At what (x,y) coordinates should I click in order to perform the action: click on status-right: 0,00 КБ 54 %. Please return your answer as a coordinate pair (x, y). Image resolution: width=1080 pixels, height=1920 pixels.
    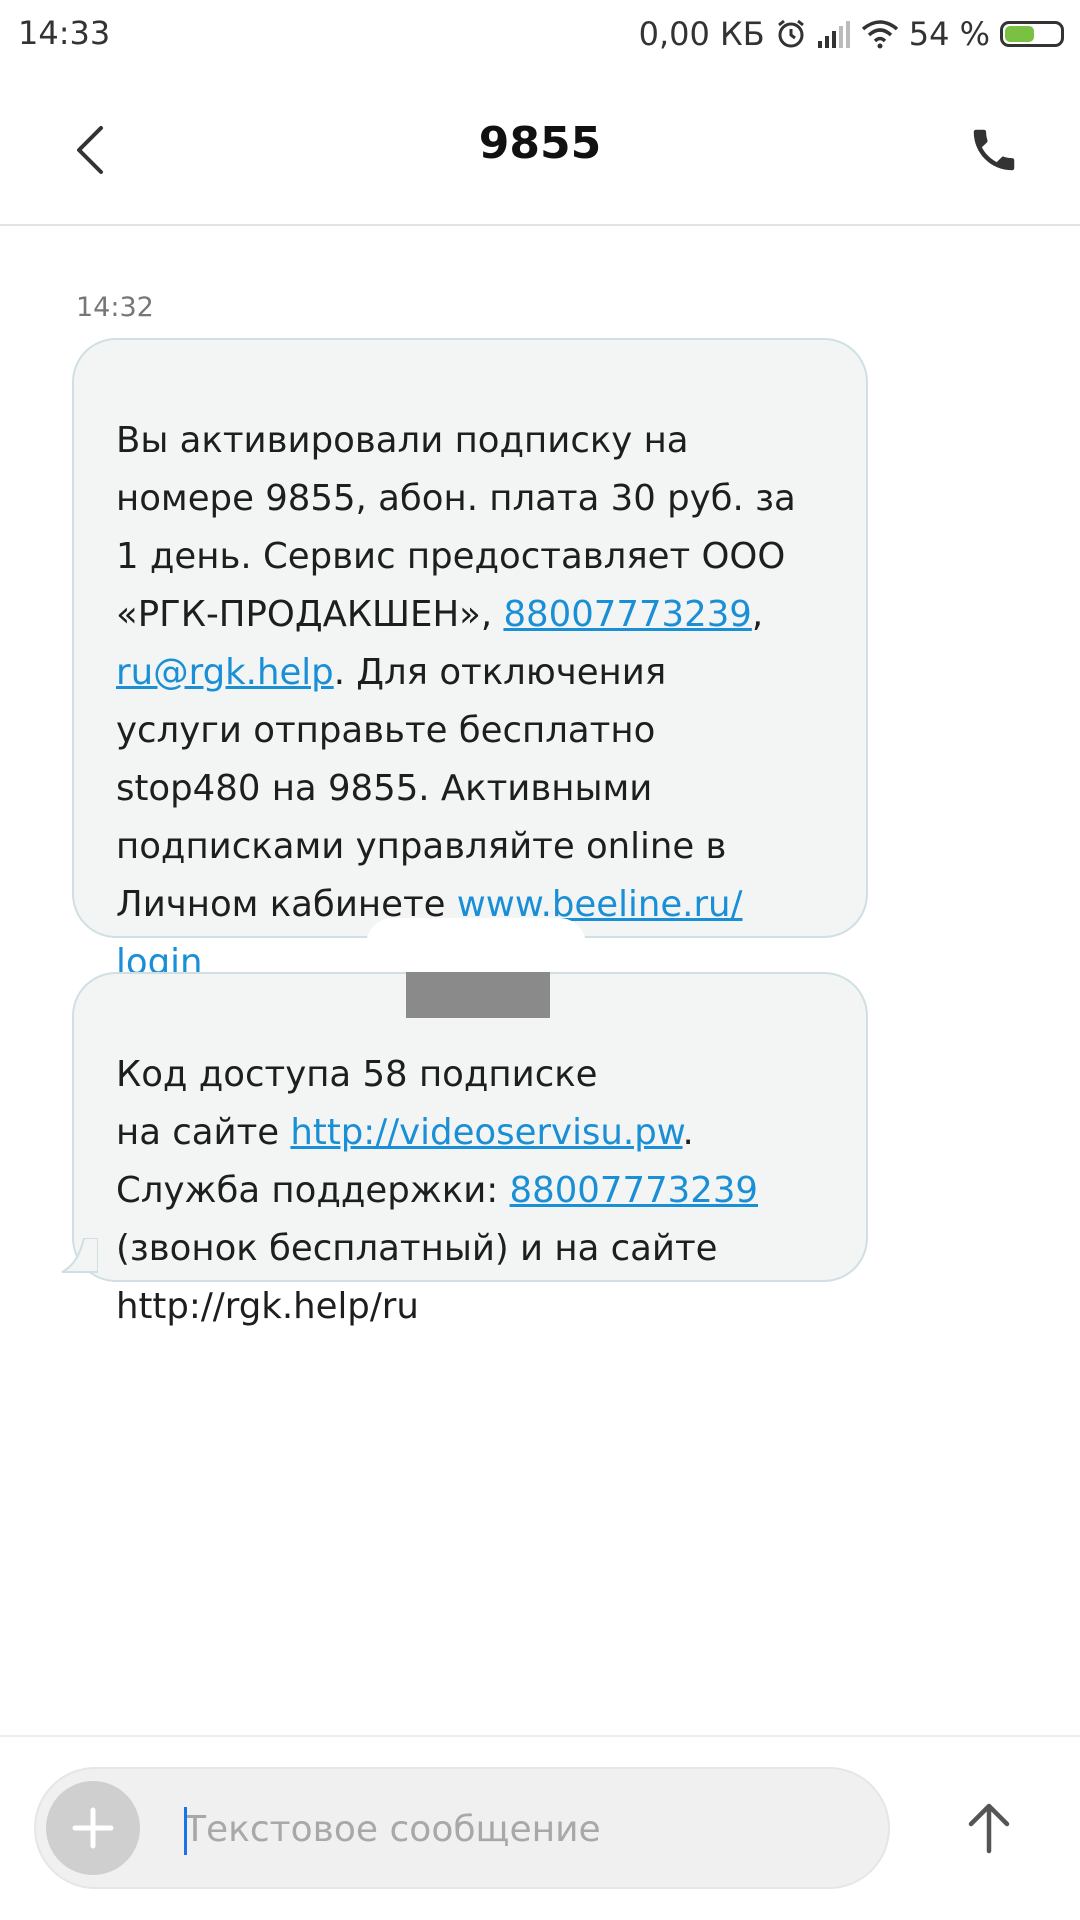
    Looking at the image, I should click on (851, 34).